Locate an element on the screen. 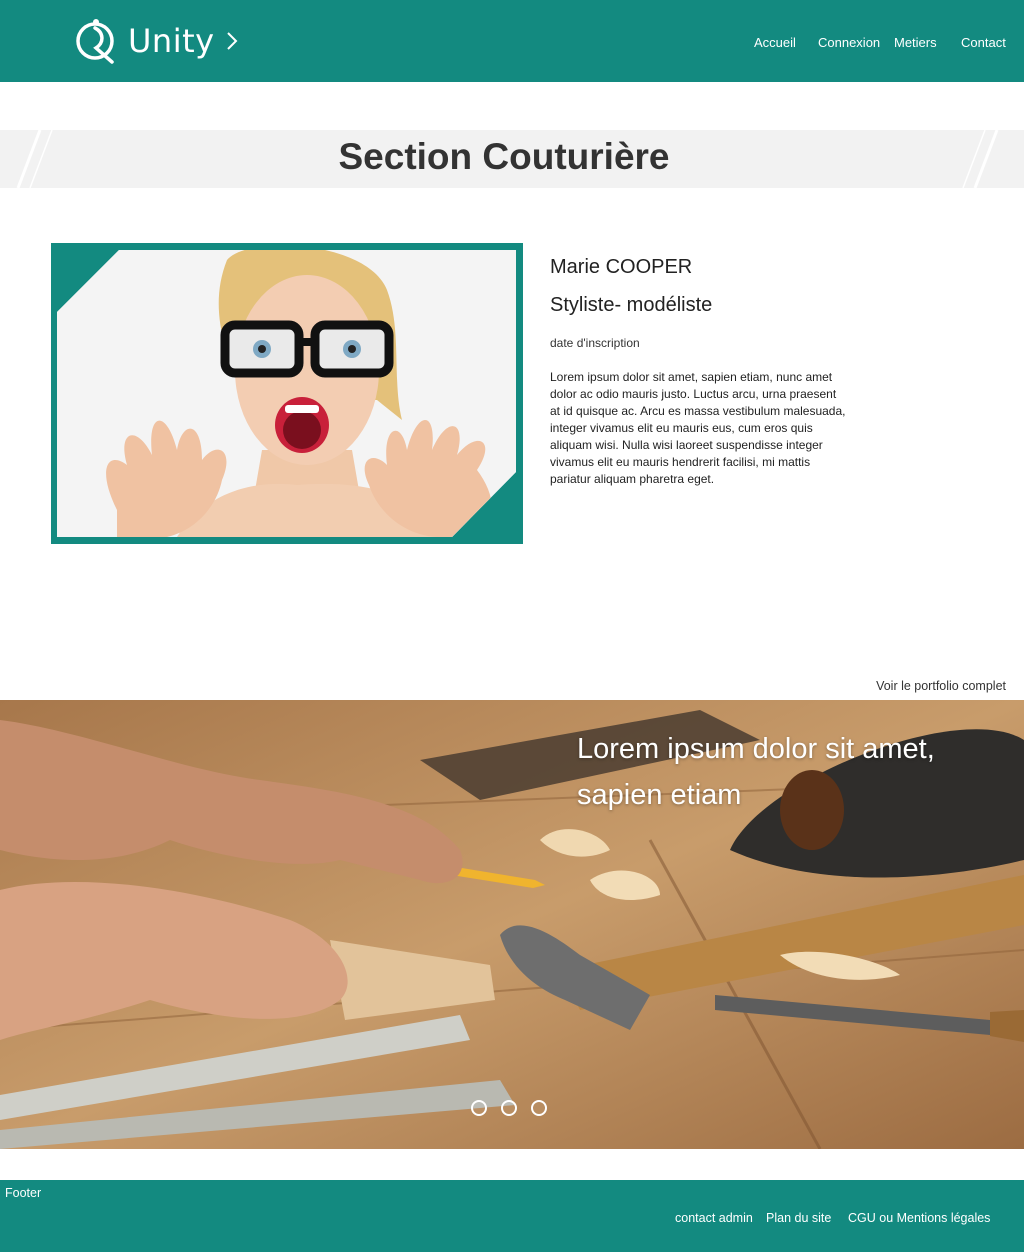 This screenshot has height=1252, width=1024. footer-link-sitemap: Plan du site is located at coordinates (798, 1218).